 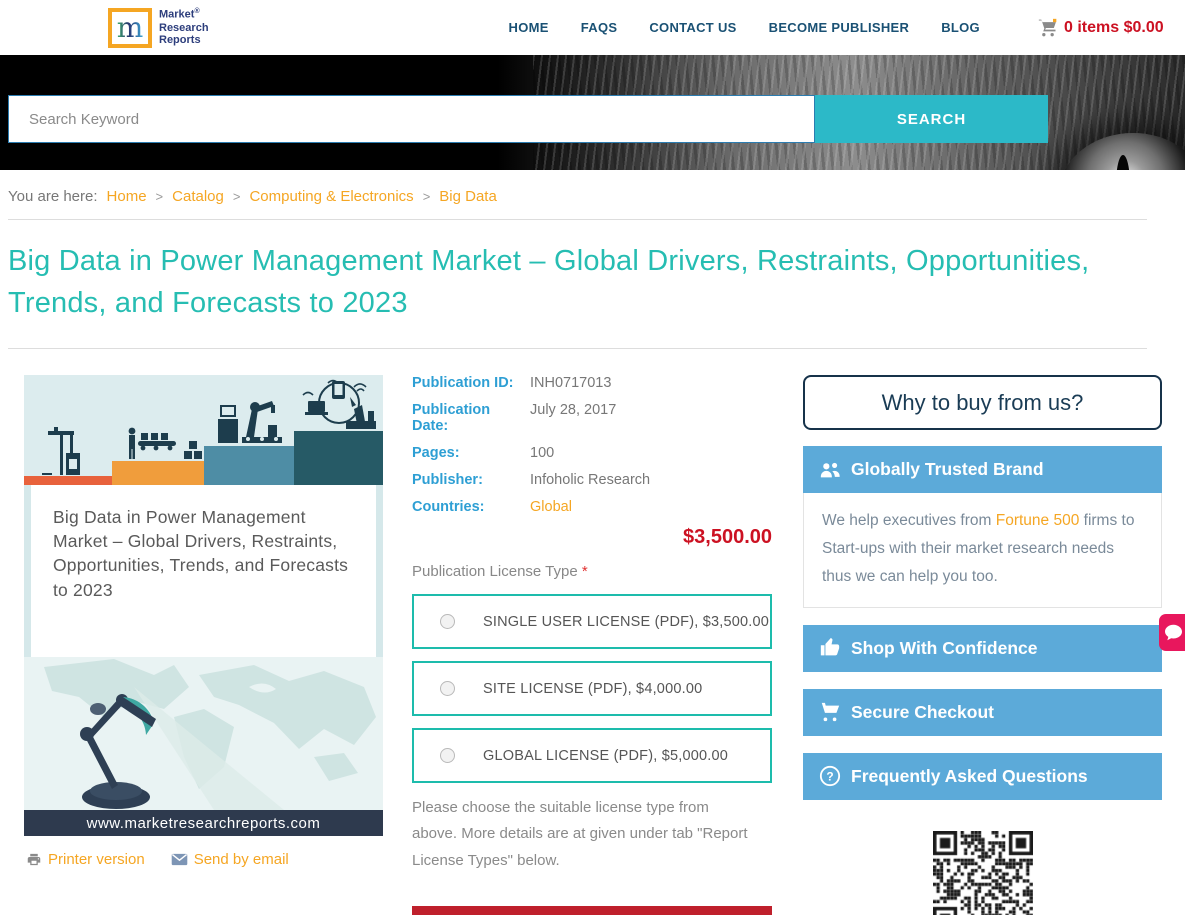 I want to click on qr-code, so click(x=982, y=872).